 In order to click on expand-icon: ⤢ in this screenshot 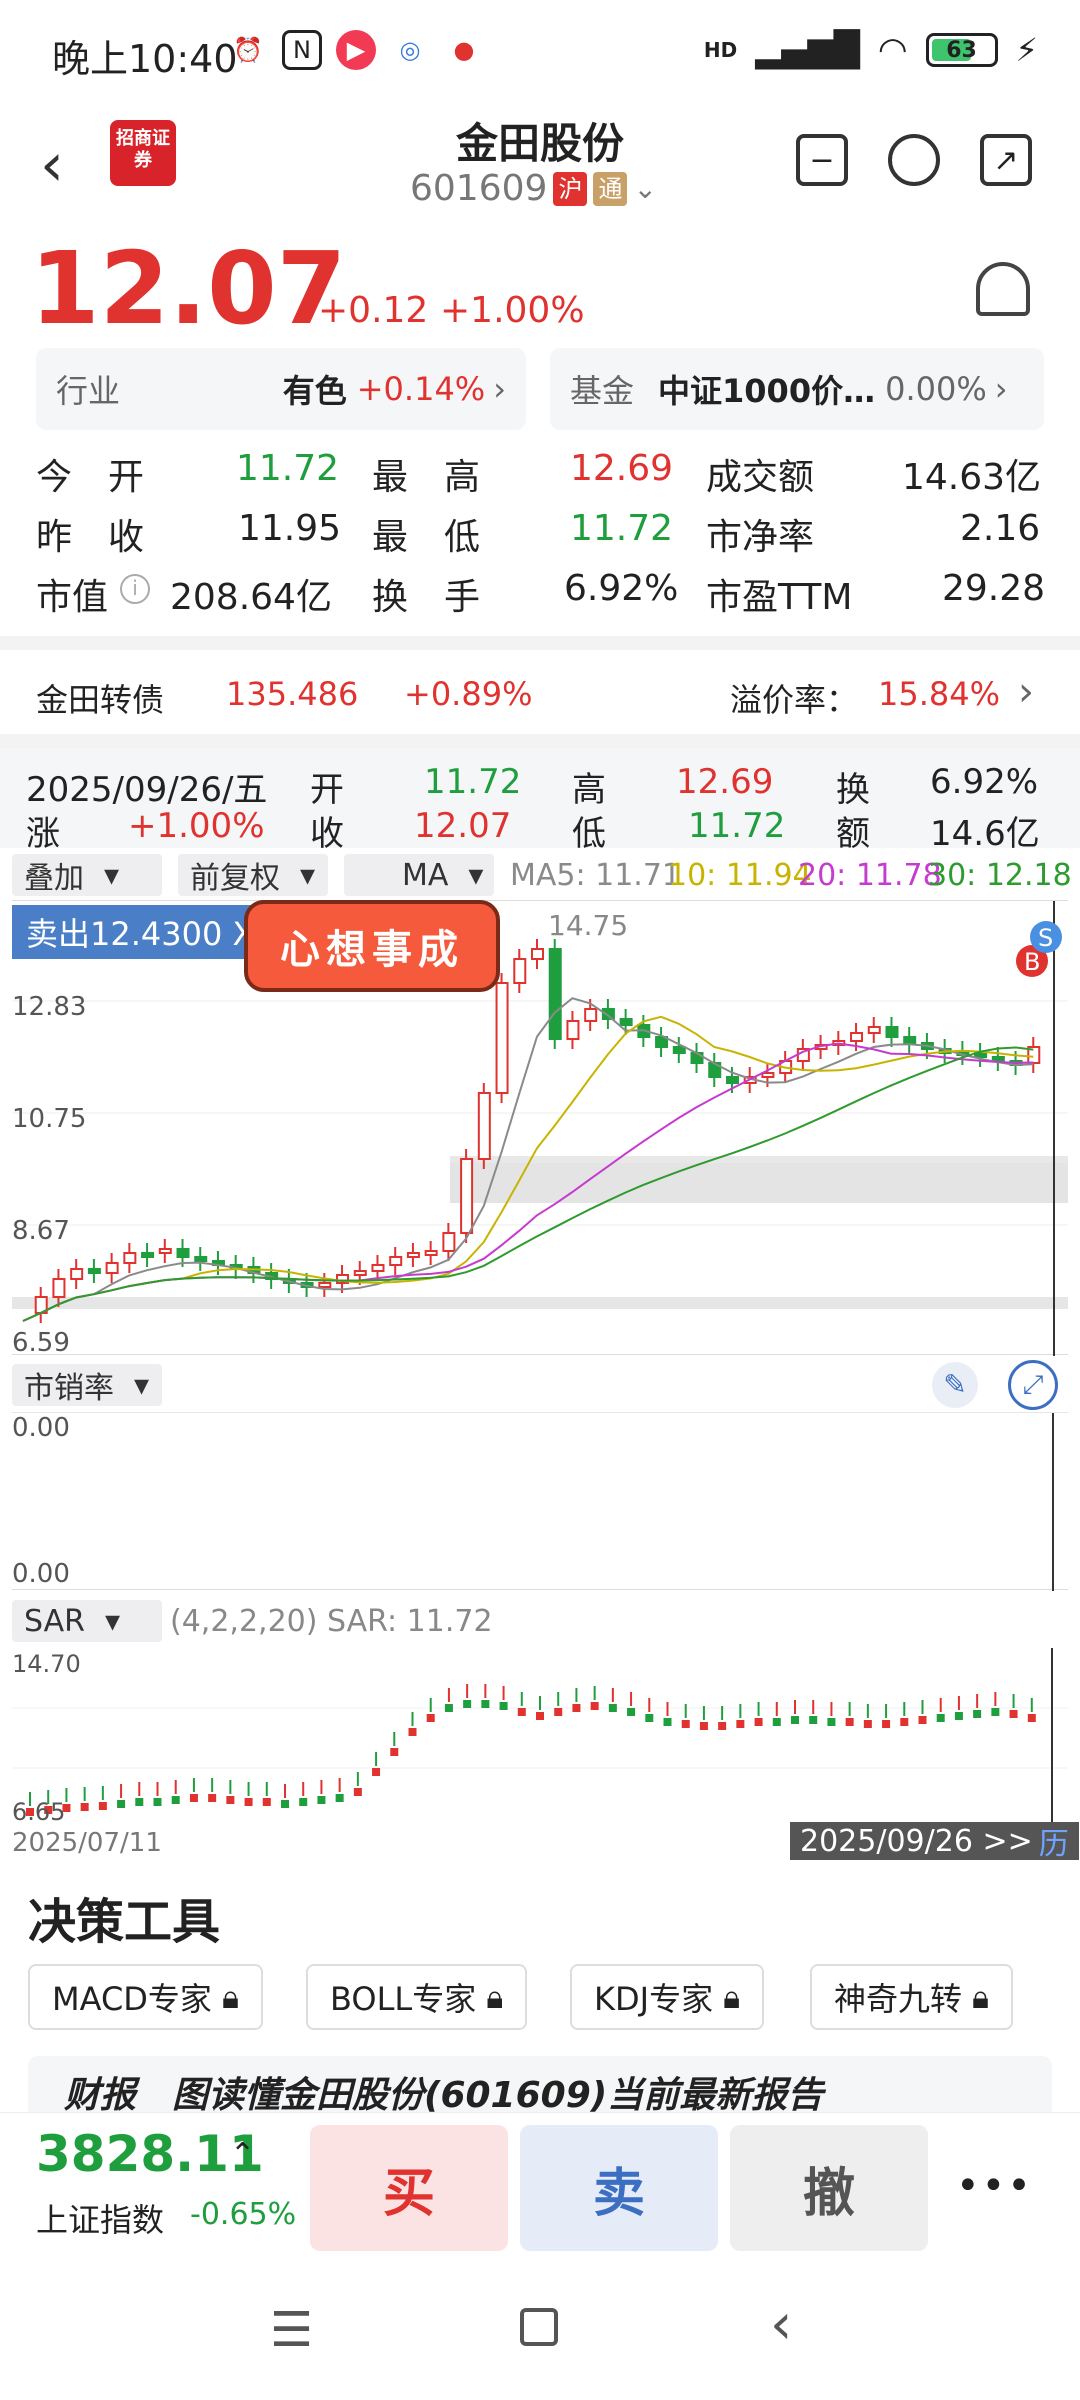, I will do `click(1033, 1385)`.